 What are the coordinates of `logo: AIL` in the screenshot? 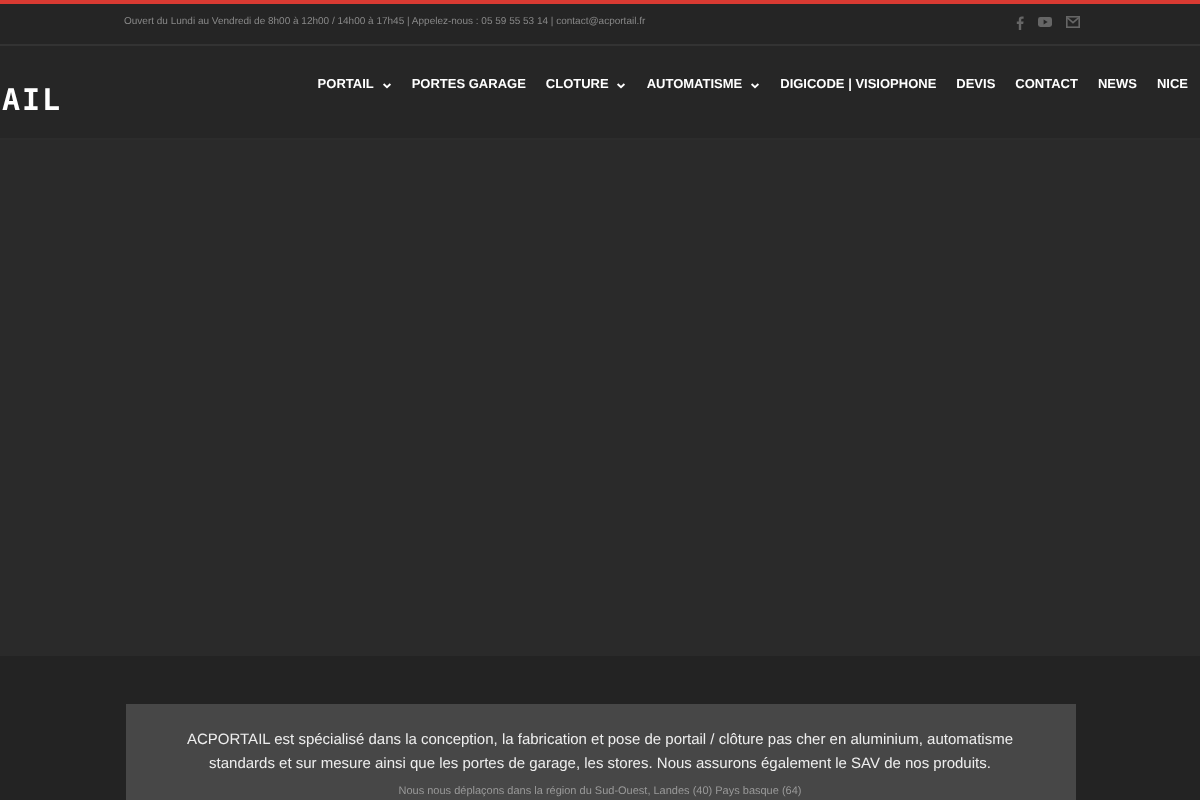 It's located at (32, 101).